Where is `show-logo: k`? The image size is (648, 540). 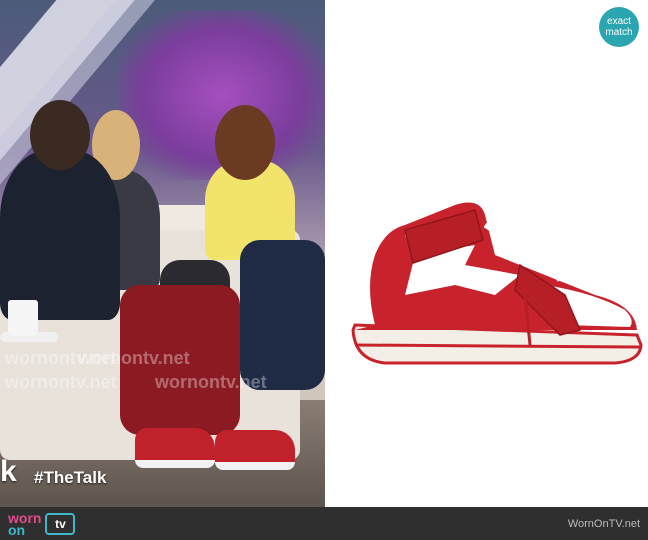
show-logo: k is located at coordinates (8, 471).